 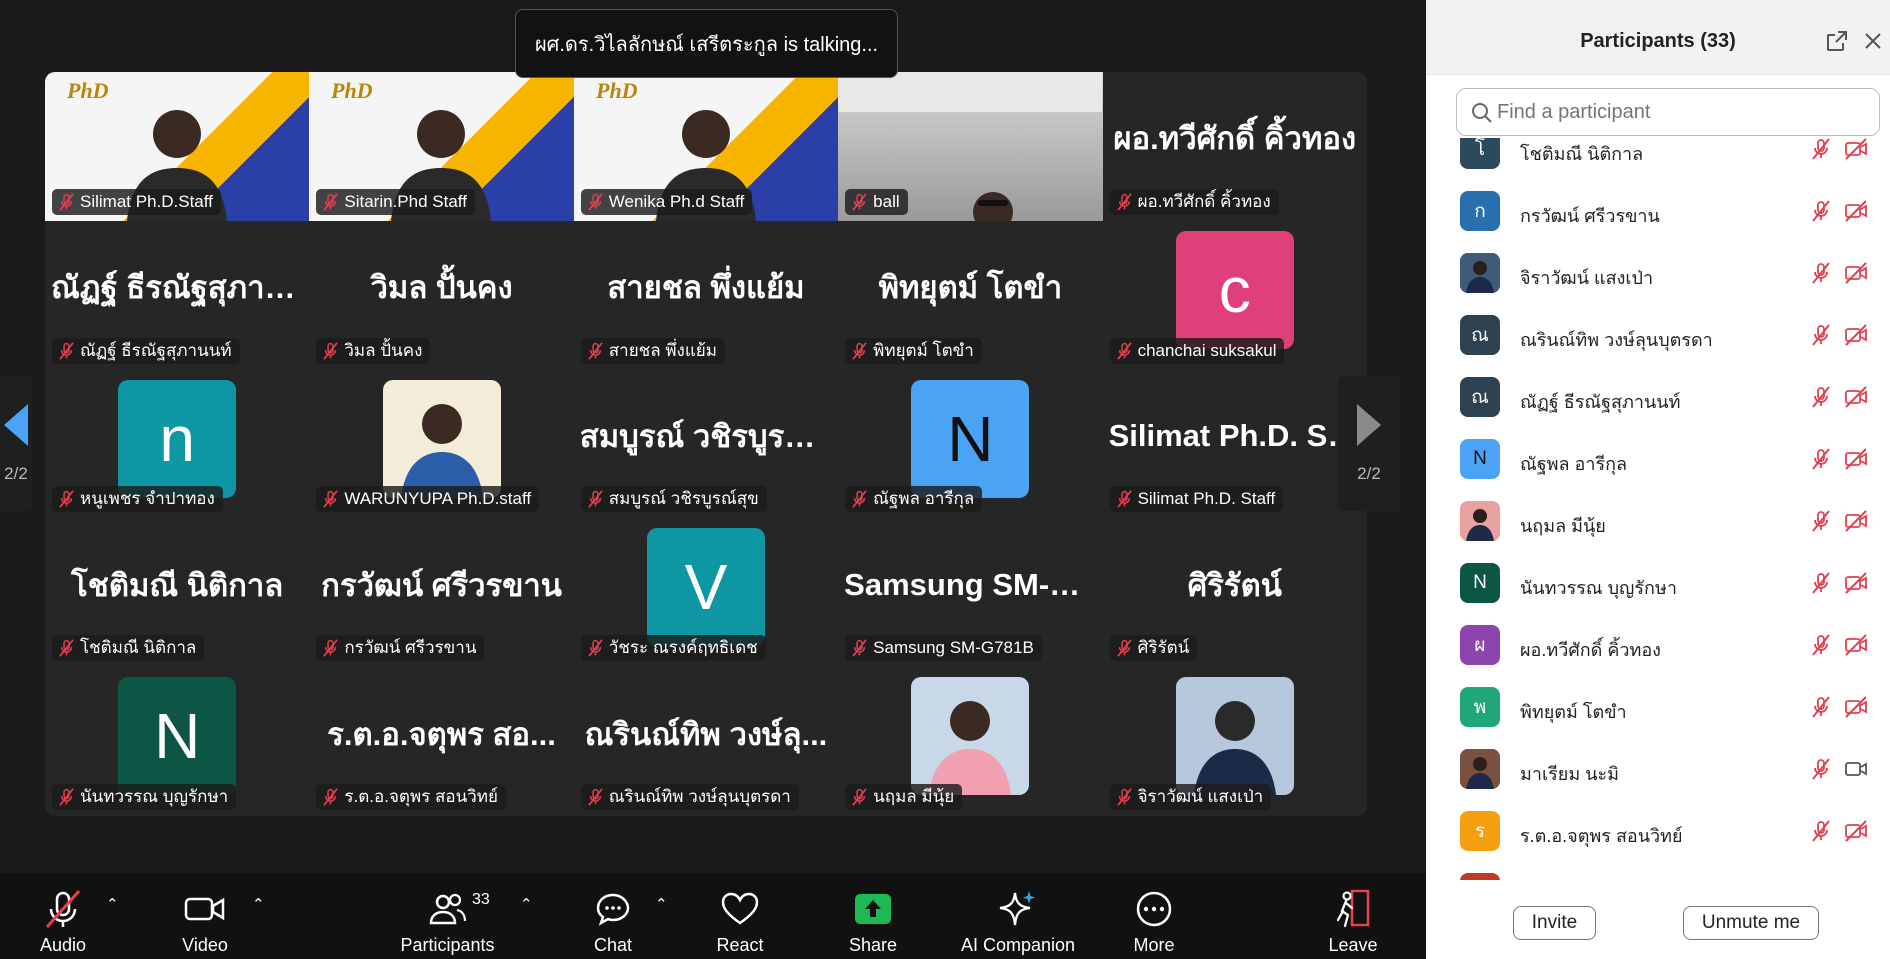 What do you see at coordinates (1235, 146) in the screenshot?
I see `participant-tile: ผอ.ทวีศักดิ์ คิ้วทอง ผอ.ทวีศักดิ์ คิ้วทอง` at bounding box center [1235, 146].